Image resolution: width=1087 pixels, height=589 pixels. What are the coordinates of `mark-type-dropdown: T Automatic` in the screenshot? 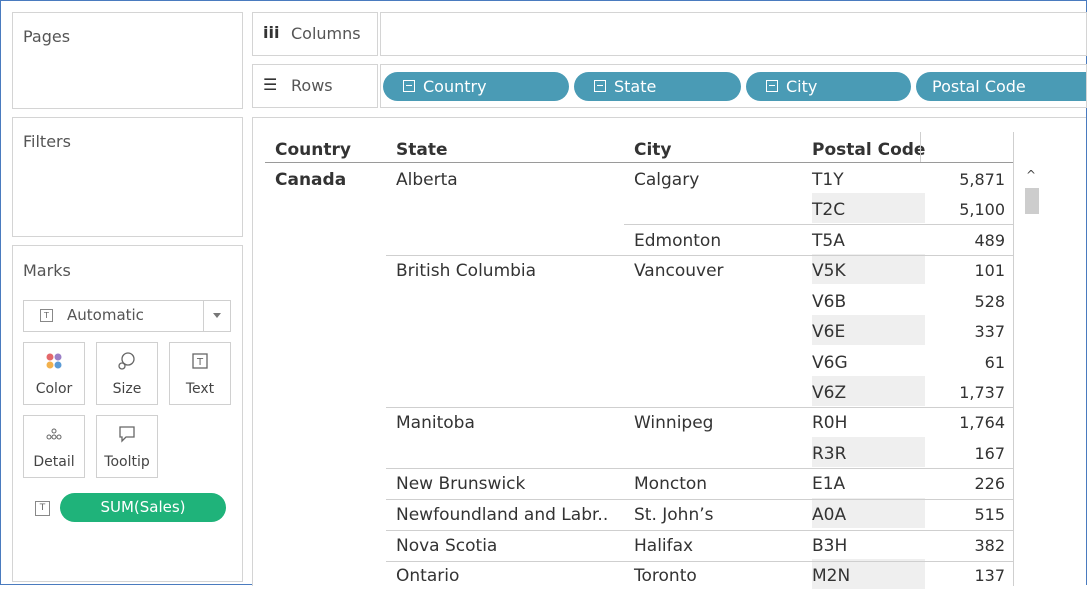 It's located at (127, 316).